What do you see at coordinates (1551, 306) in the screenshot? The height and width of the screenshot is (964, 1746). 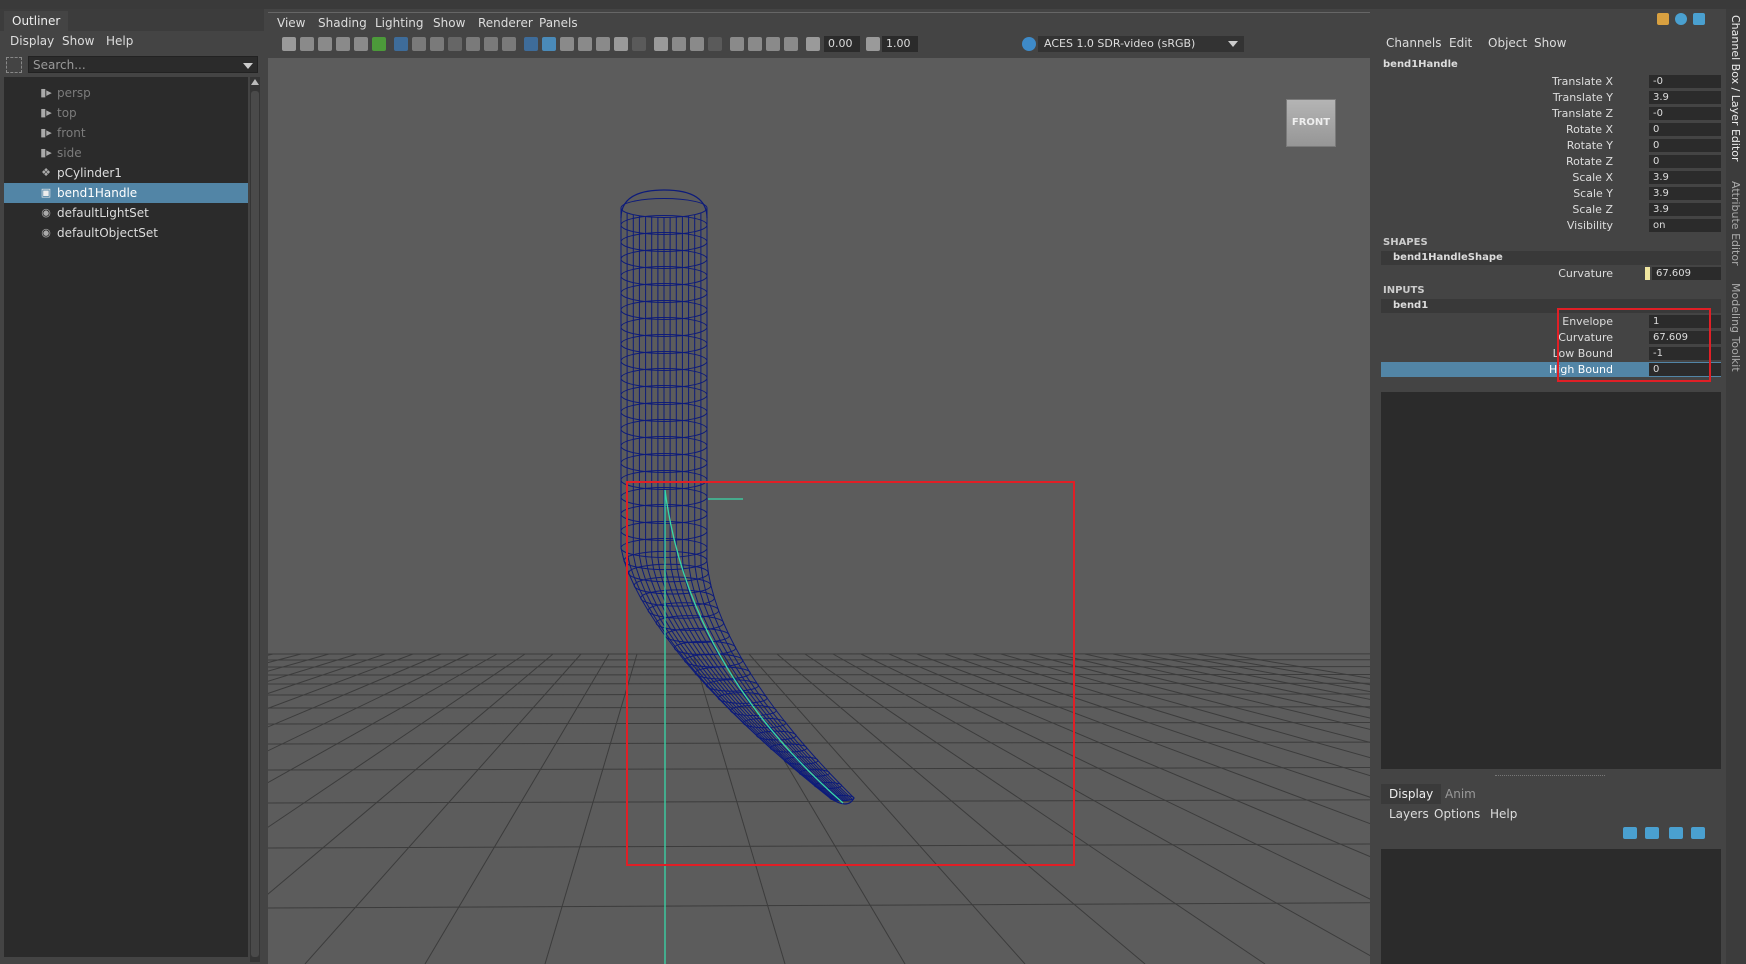 I see `input-node-bar: bend1` at bounding box center [1551, 306].